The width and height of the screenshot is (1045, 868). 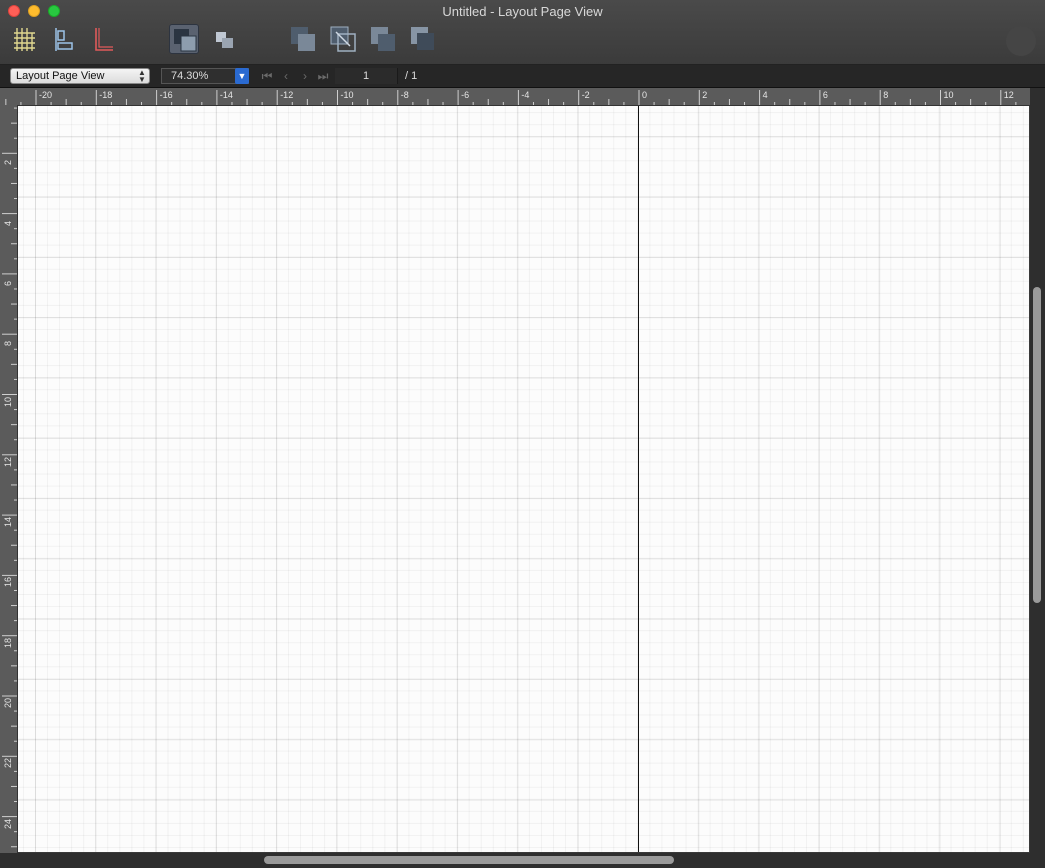 What do you see at coordinates (8, 642) in the screenshot?
I see `ruler-label: 18` at bounding box center [8, 642].